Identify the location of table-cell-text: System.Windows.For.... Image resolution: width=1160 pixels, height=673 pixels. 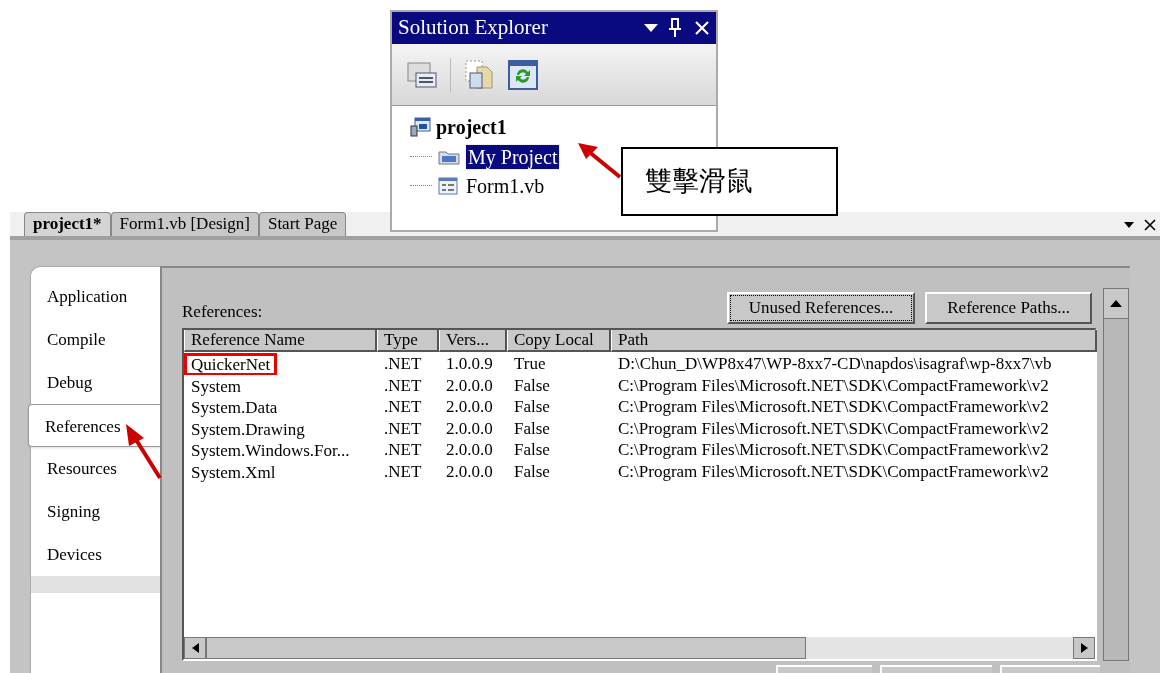
(270, 450).